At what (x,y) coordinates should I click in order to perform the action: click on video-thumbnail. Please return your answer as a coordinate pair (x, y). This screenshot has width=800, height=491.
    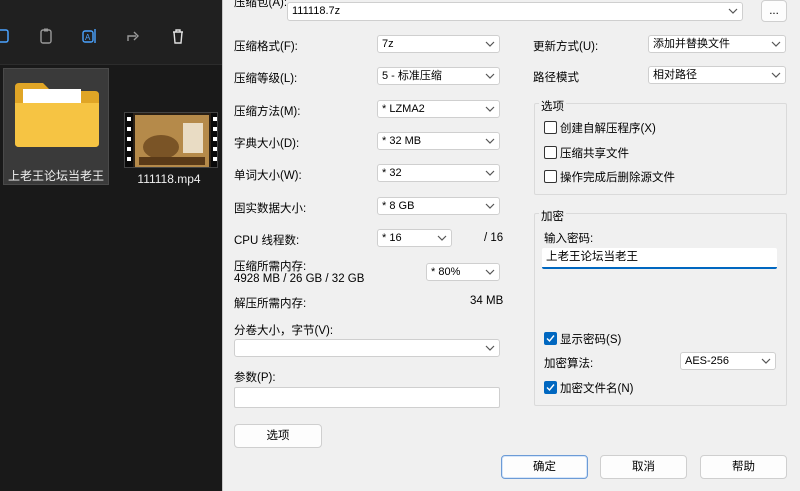
    Looking at the image, I should click on (171, 140).